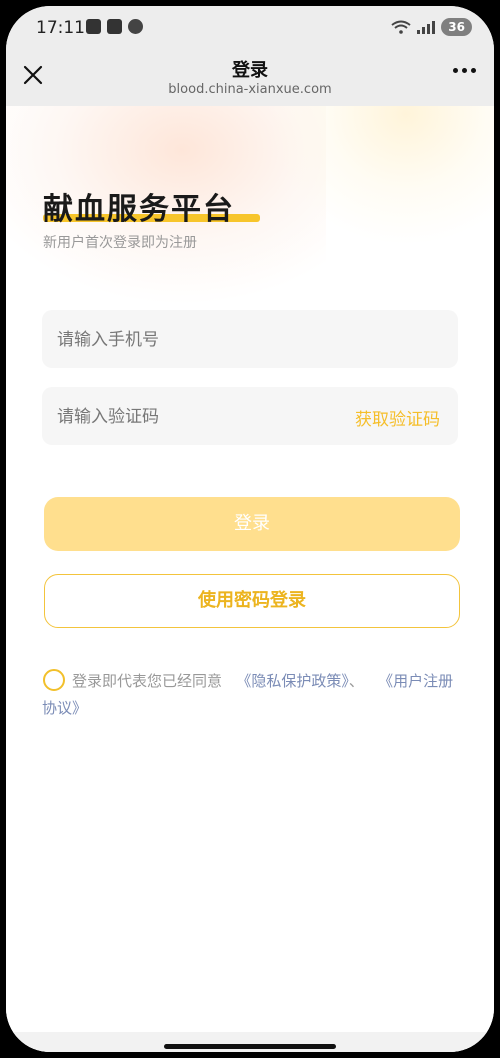 Image resolution: width=500 pixels, height=1058 pixels. I want to click on status-notification-icons, so click(114, 26).